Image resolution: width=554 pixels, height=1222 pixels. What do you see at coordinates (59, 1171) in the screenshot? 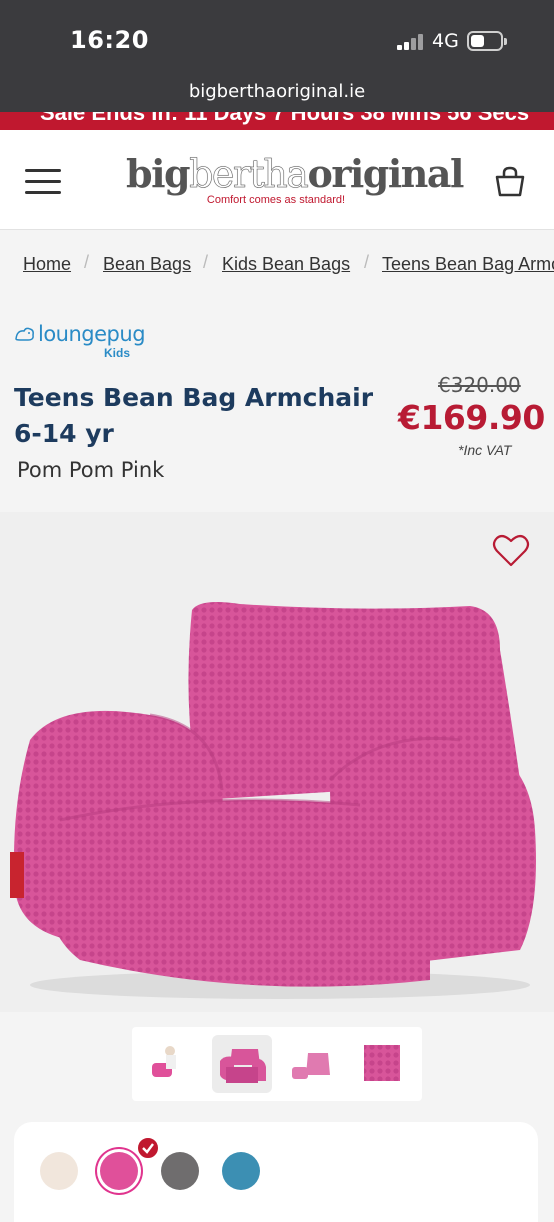
I see `swatch-cream` at bounding box center [59, 1171].